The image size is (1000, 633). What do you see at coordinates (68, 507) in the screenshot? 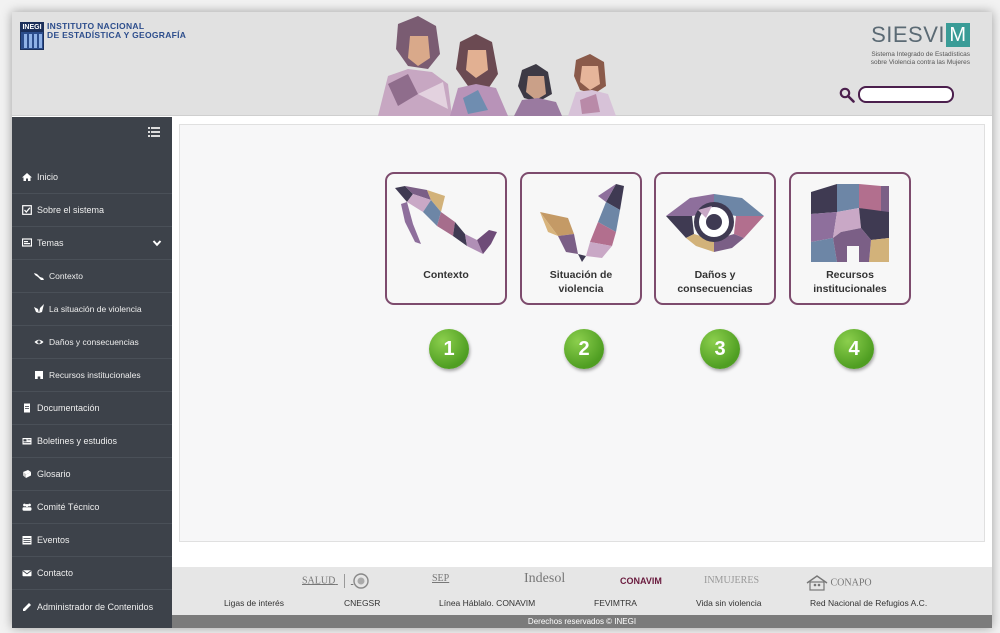
I see `sidebar-item-label: Comité Técnico` at bounding box center [68, 507].